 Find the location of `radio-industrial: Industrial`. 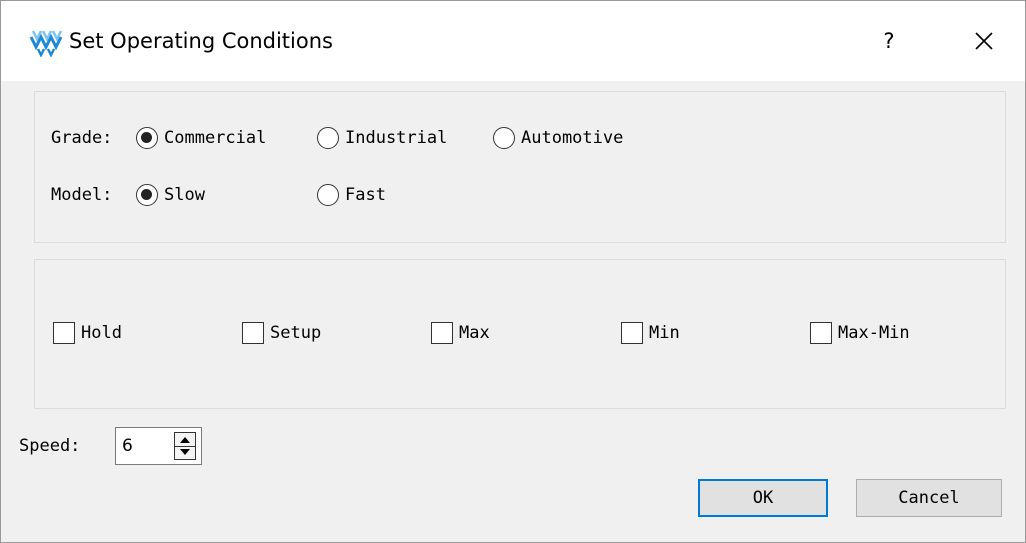

radio-industrial: Industrial is located at coordinates (382, 138).